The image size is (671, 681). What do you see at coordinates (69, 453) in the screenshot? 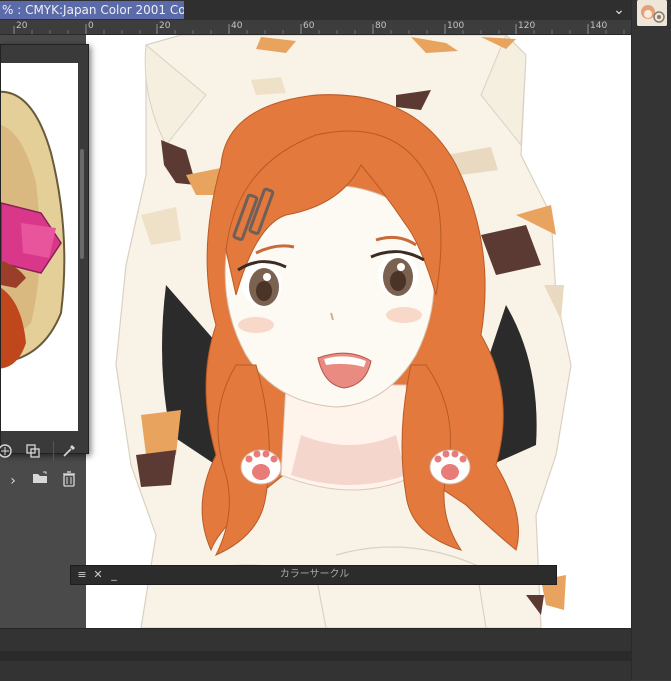
I see `eyedropper-icon` at bounding box center [69, 453].